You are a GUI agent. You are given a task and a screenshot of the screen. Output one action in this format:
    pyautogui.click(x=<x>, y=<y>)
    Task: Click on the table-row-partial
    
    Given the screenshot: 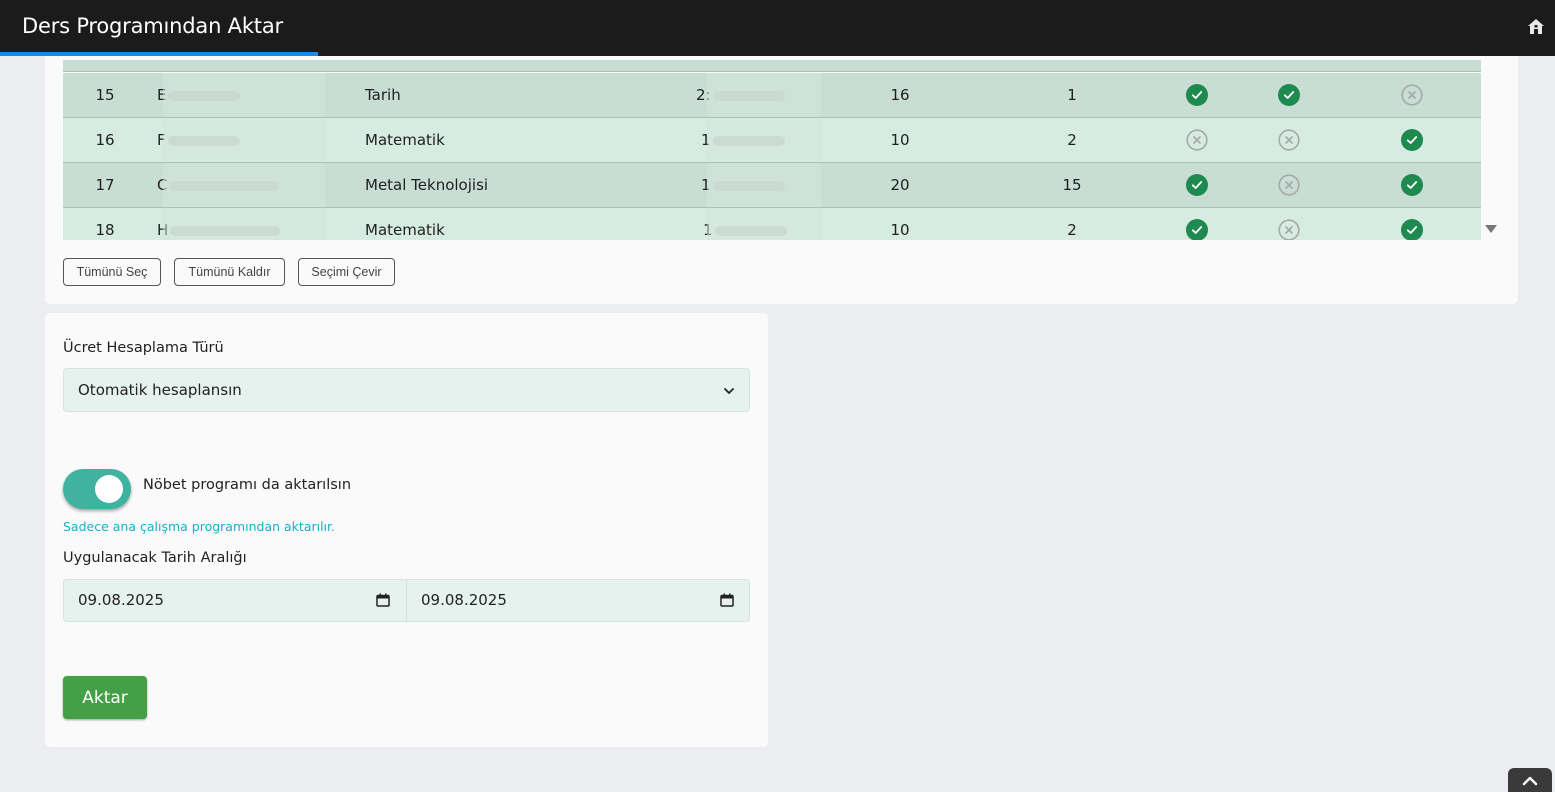 What is the action you would take?
    pyautogui.click(x=772, y=66)
    